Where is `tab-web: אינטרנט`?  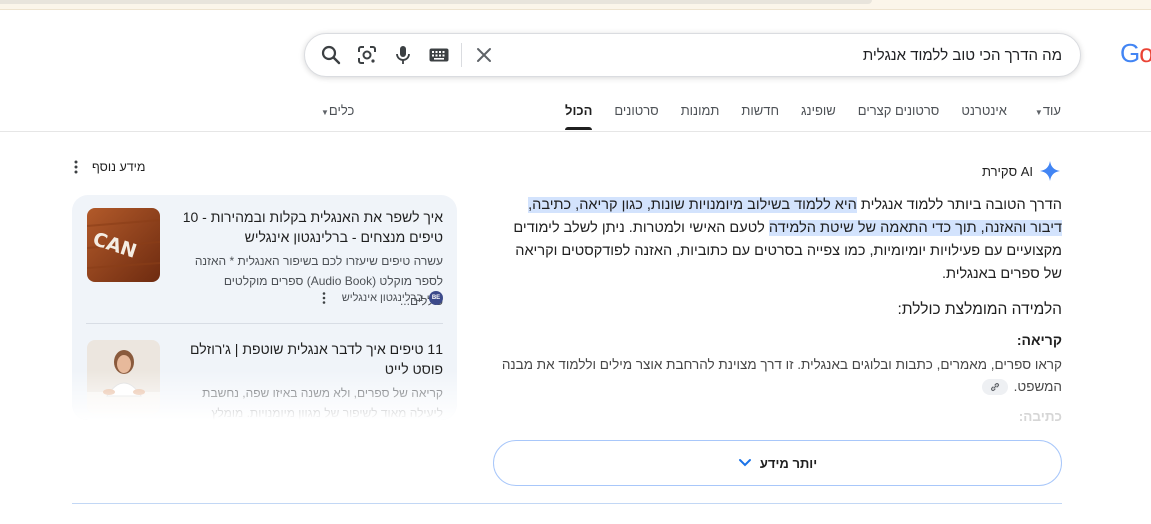
tab-web: אינטרנט is located at coordinates (984, 113).